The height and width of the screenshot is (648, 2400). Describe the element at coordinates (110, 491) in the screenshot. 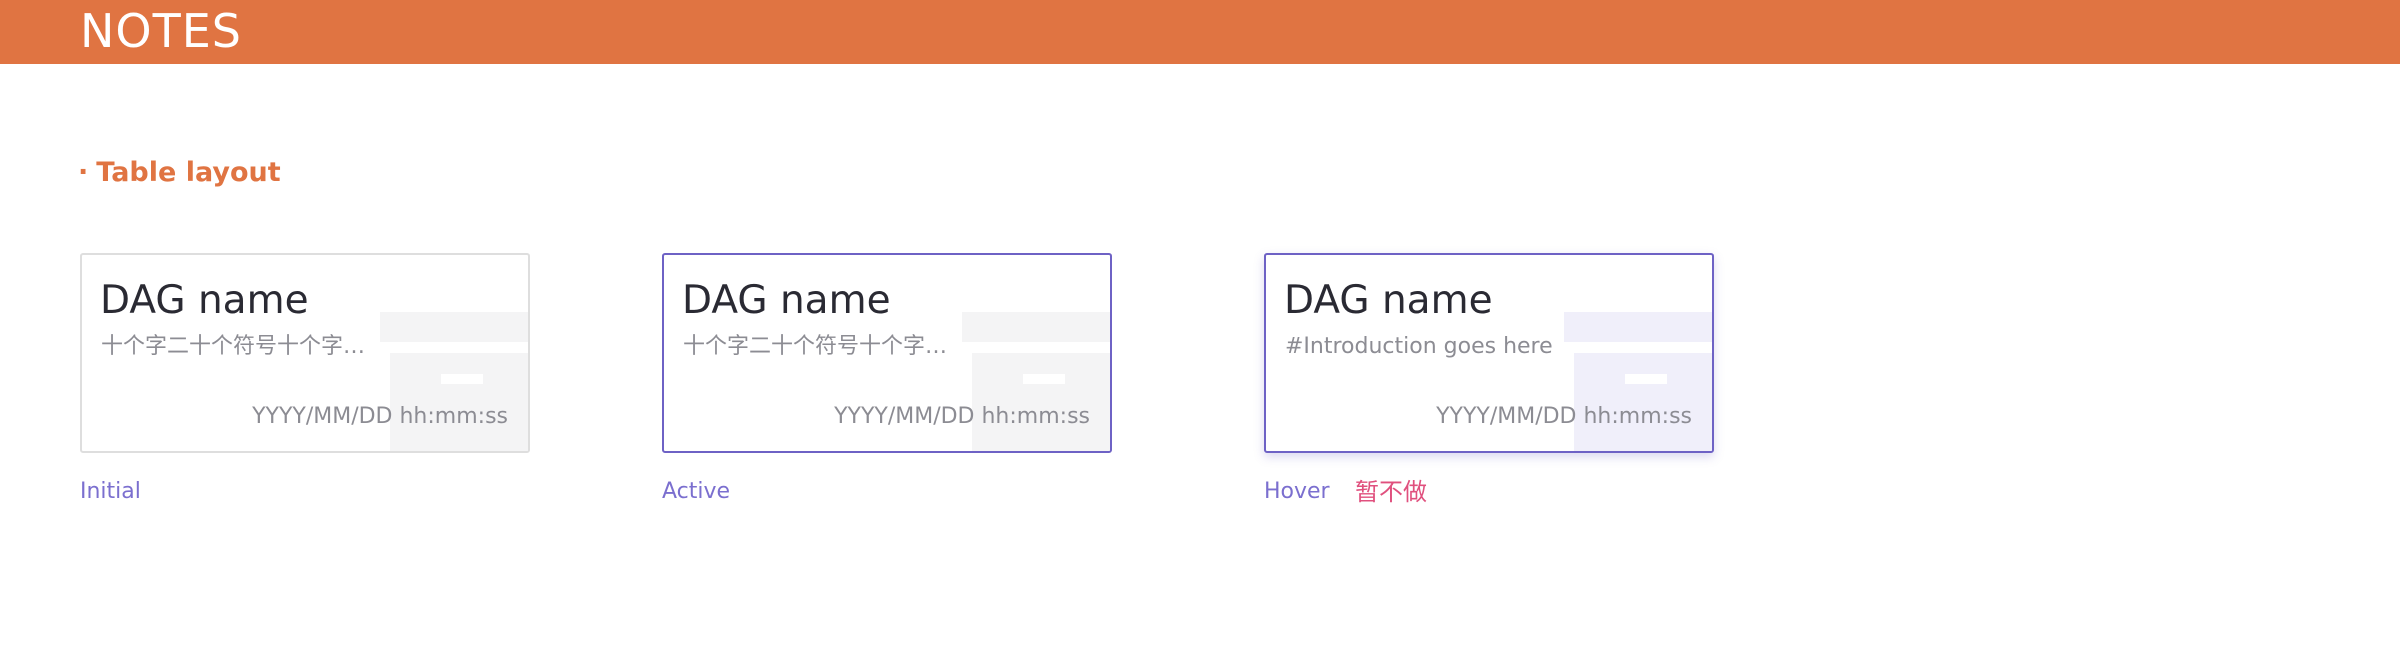

I see `state-label-initial: Initial` at that location.